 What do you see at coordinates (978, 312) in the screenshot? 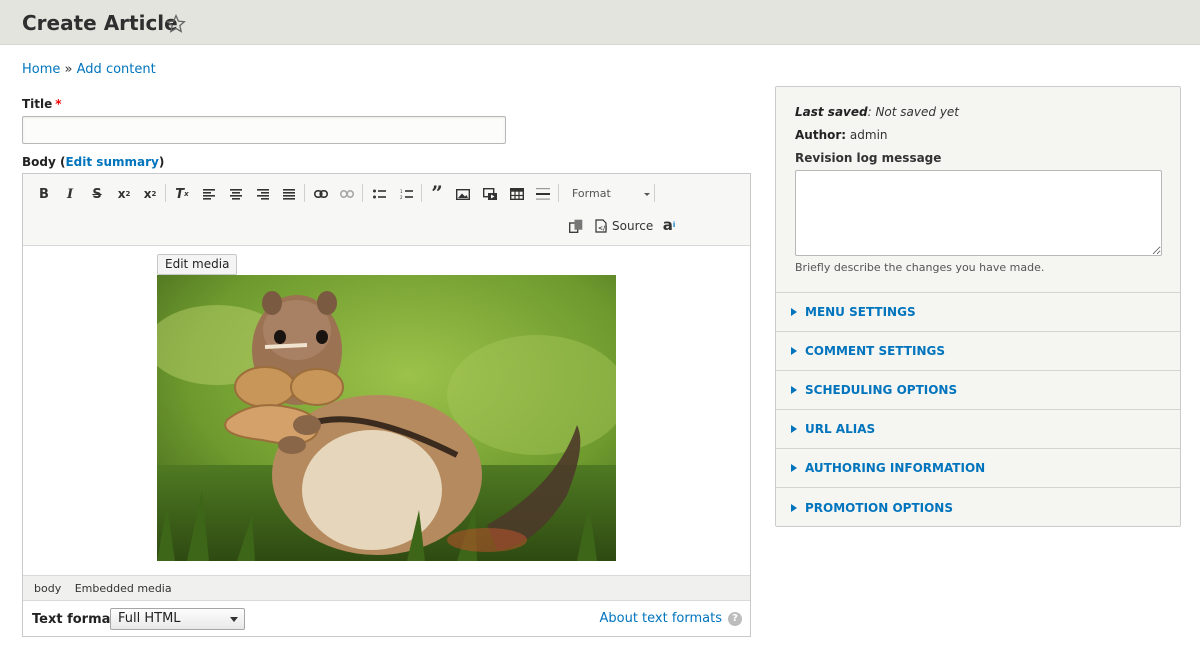
I see `menu-settings-section: MENU SETTINGS` at bounding box center [978, 312].